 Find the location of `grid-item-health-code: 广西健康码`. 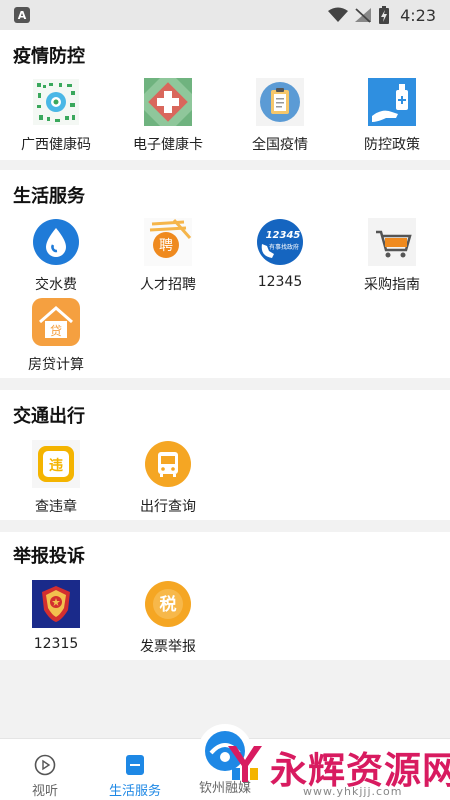

grid-item-health-code: 广西健康码 is located at coordinates (56, 116).